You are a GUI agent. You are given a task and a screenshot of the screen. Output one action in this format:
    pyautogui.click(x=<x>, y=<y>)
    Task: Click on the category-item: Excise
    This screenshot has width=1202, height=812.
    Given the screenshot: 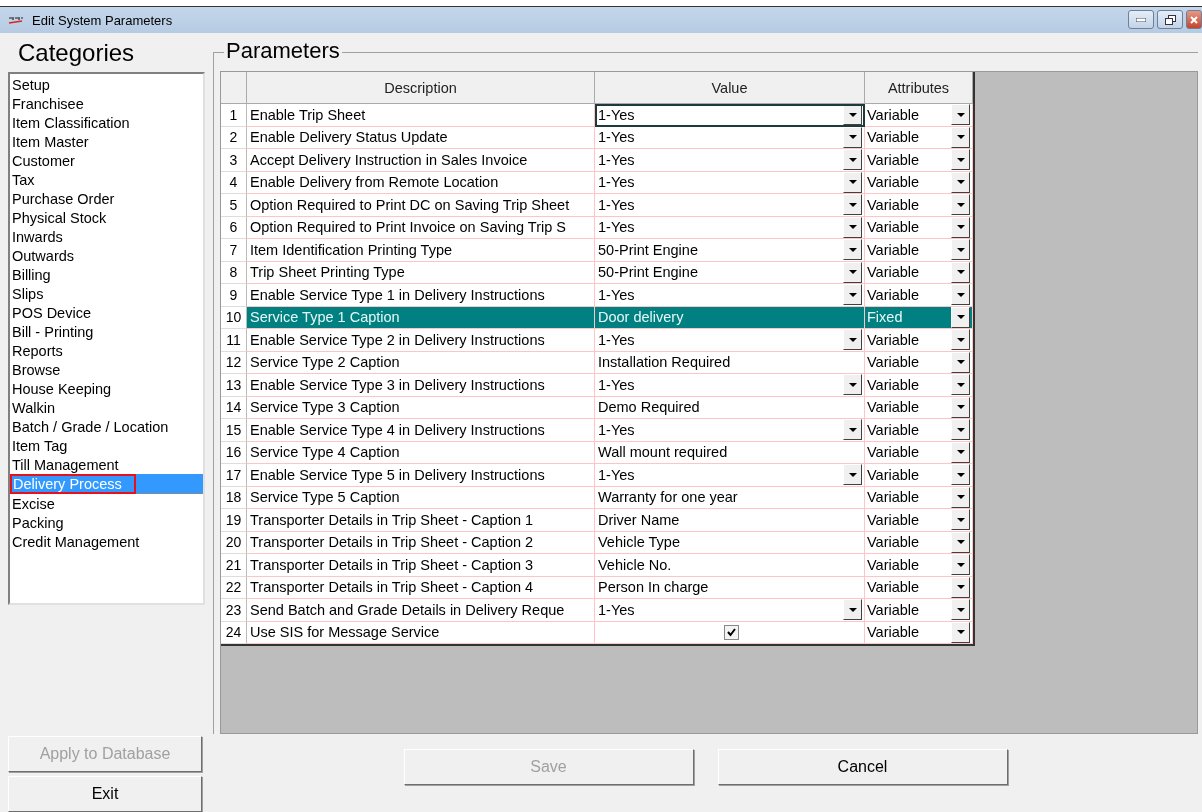 What is the action you would take?
    pyautogui.click(x=106, y=503)
    